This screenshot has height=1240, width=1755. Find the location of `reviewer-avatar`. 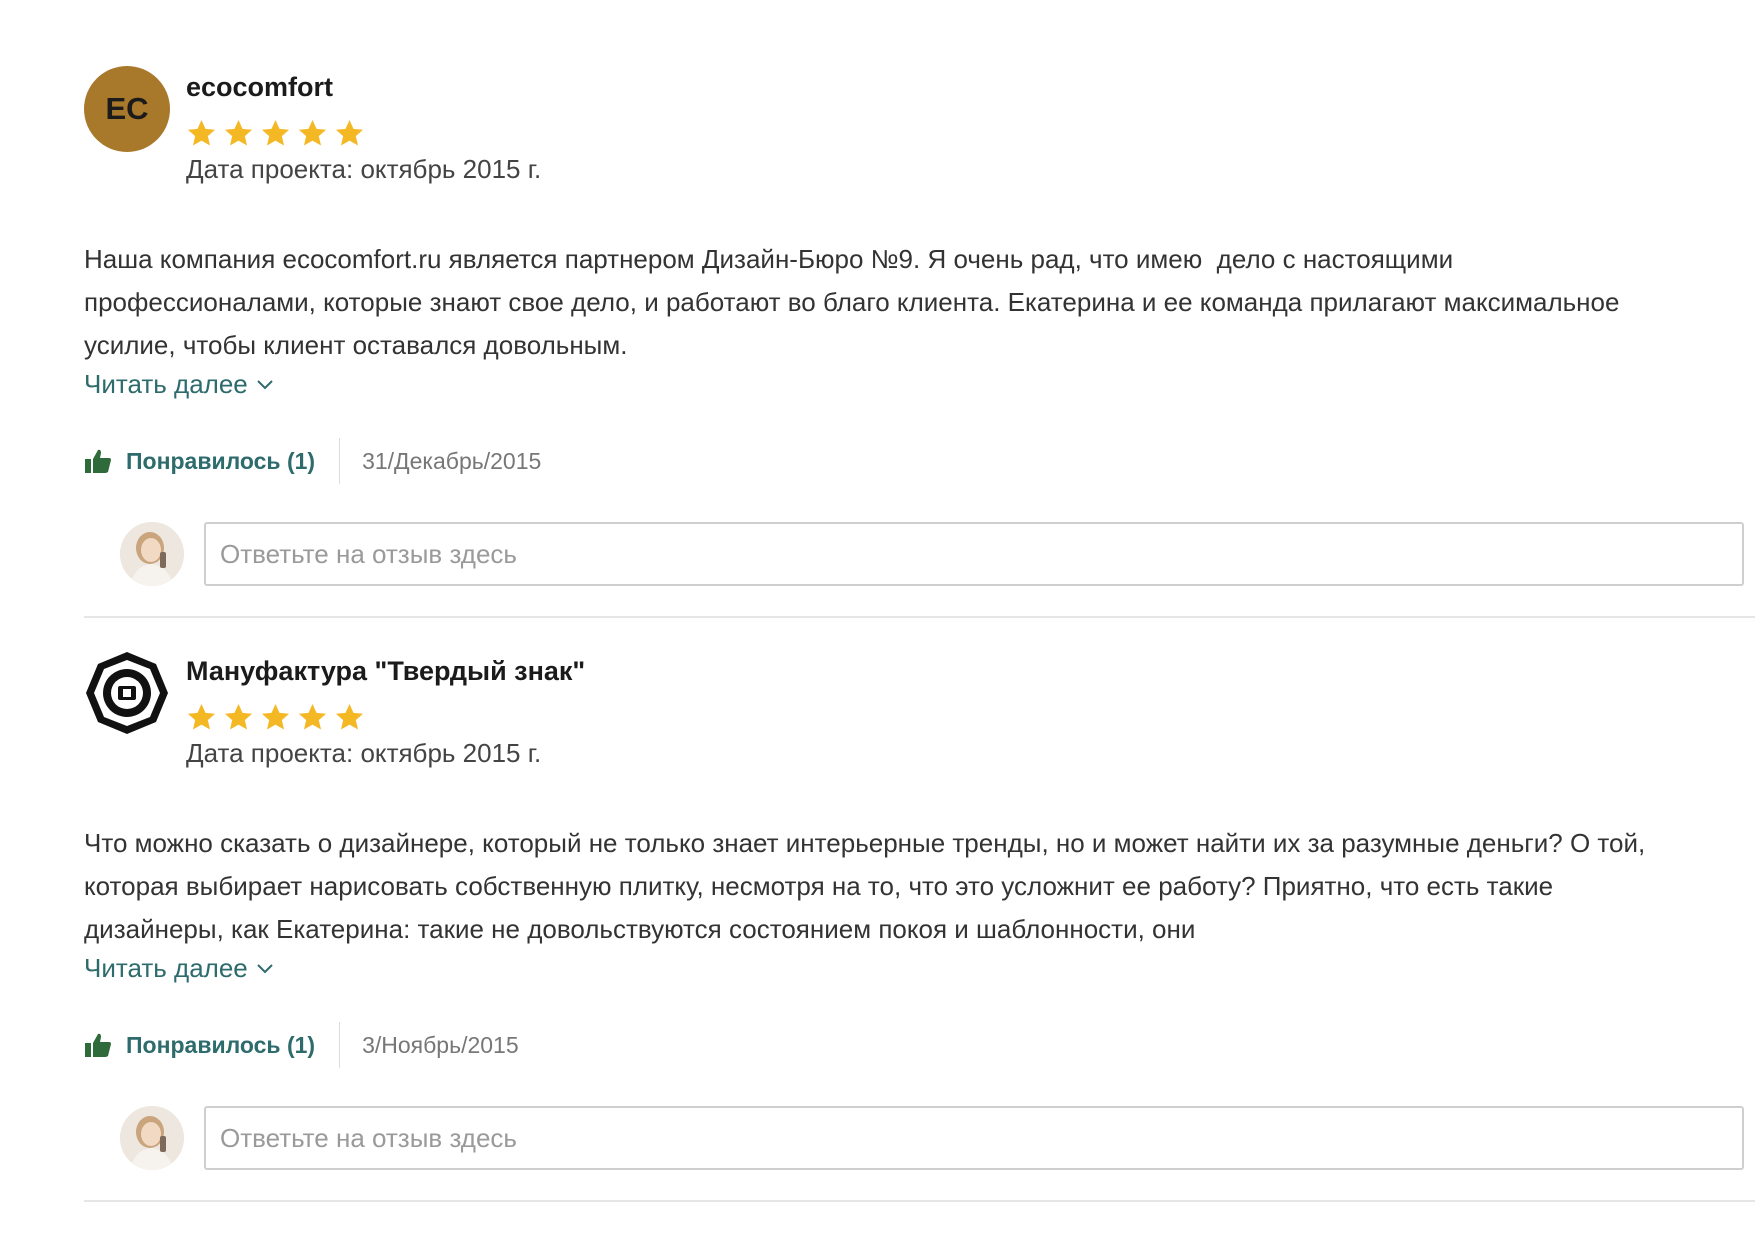

reviewer-avatar is located at coordinates (127, 693).